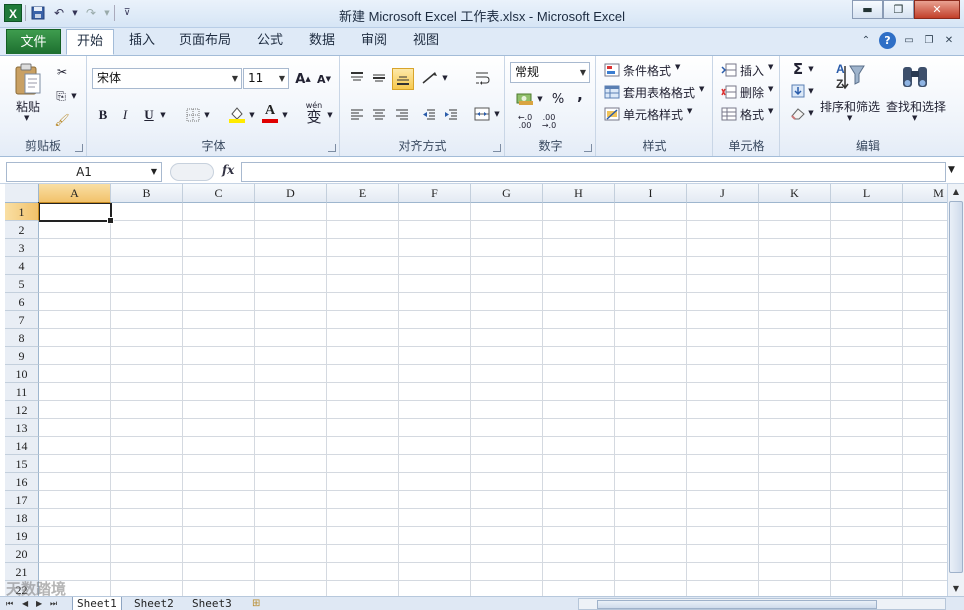  Describe the element at coordinates (75, 13) in the screenshot. I see `undo-dropdown-icon: ▼` at that location.